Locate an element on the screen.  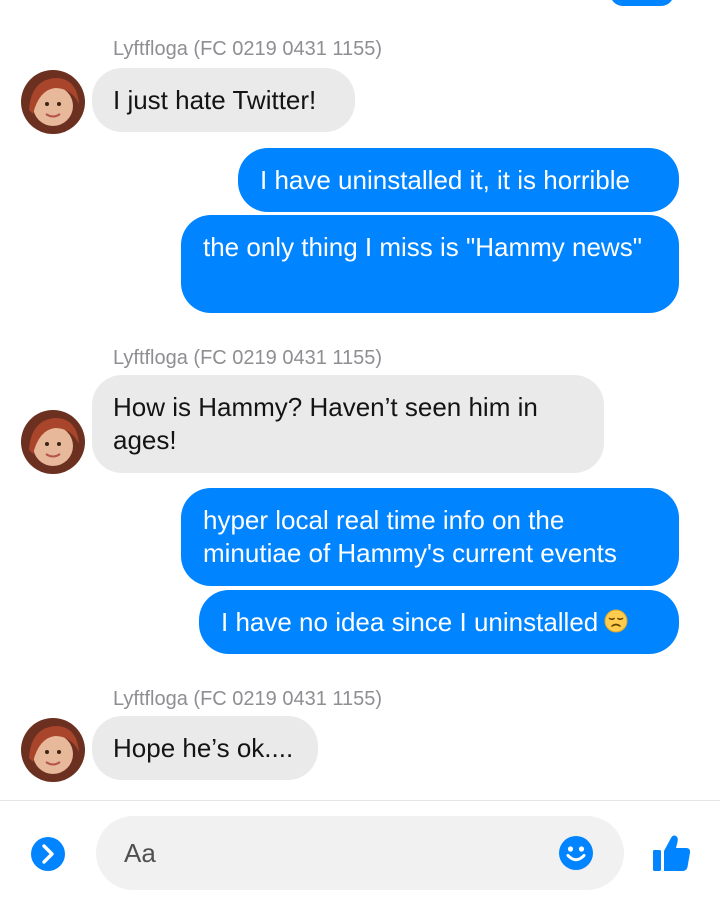
message-bubble: I have no idea since I uninstalled is located at coordinates (439, 622).